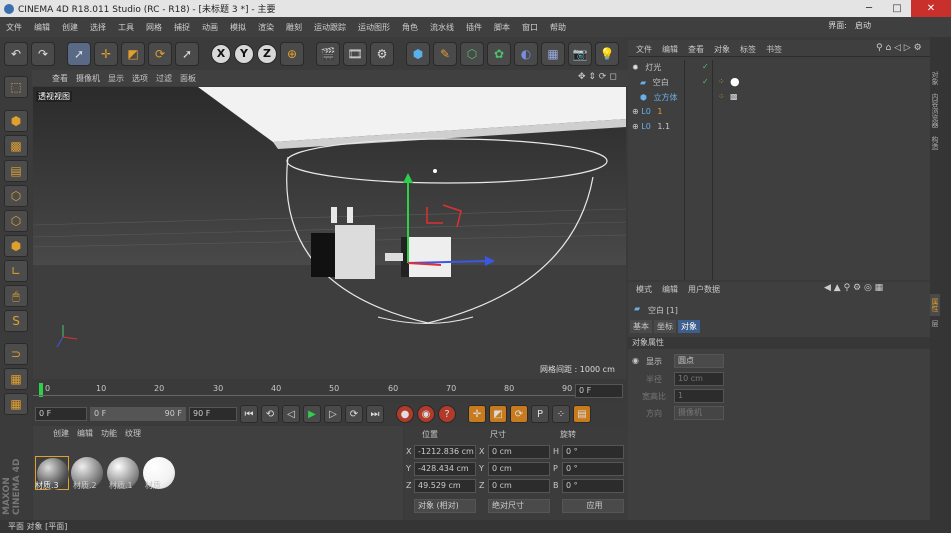  I want to click on polygons-mode-icon: ⬢, so click(16, 246).